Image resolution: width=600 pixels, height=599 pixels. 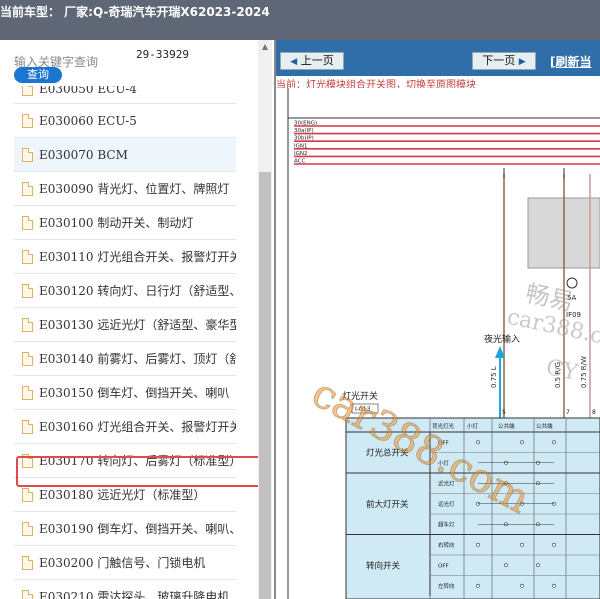 I want to click on list-item-label: E030060 ECU-5, so click(x=88, y=120).